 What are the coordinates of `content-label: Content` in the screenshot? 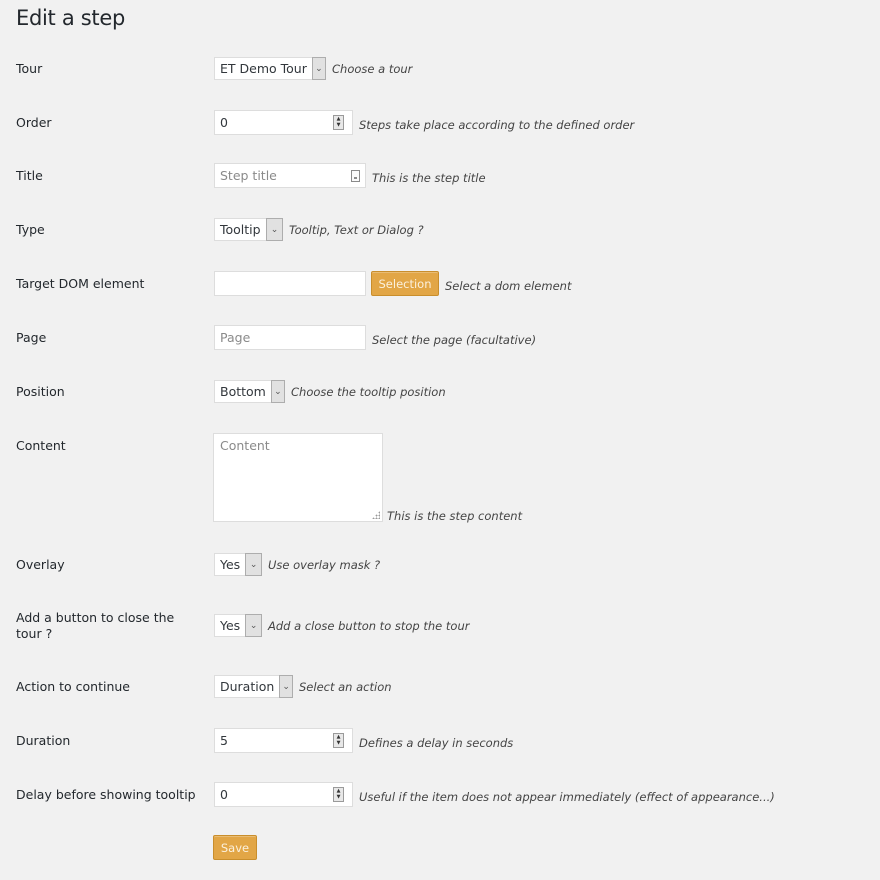 It's located at (41, 445).